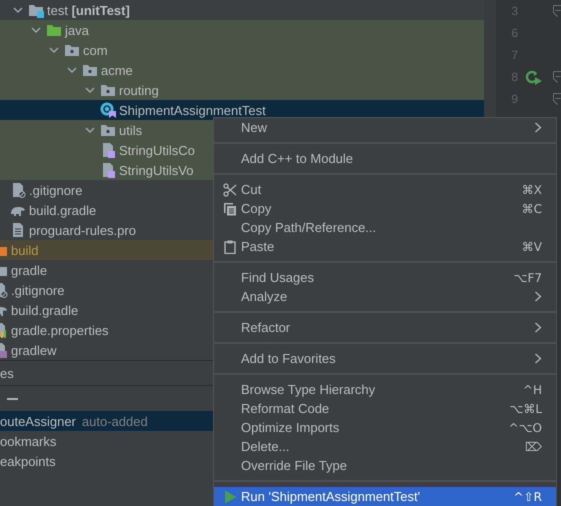 This screenshot has height=506, width=561. Describe the element at coordinates (528, 277) in the screenshot. I see `shortcut-label: ⌥F7` at that location.